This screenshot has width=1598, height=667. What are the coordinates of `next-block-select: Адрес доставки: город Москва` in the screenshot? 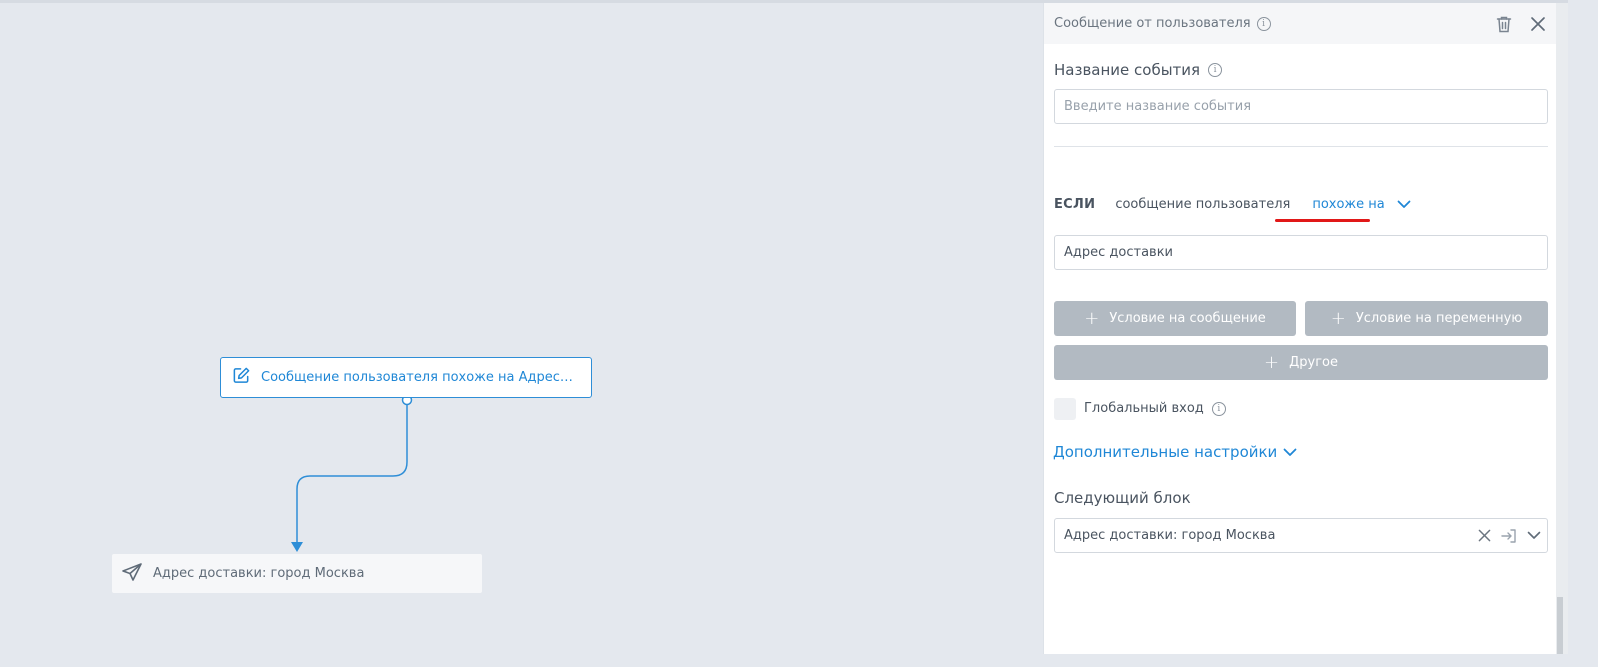 It's located at (1301, 535).